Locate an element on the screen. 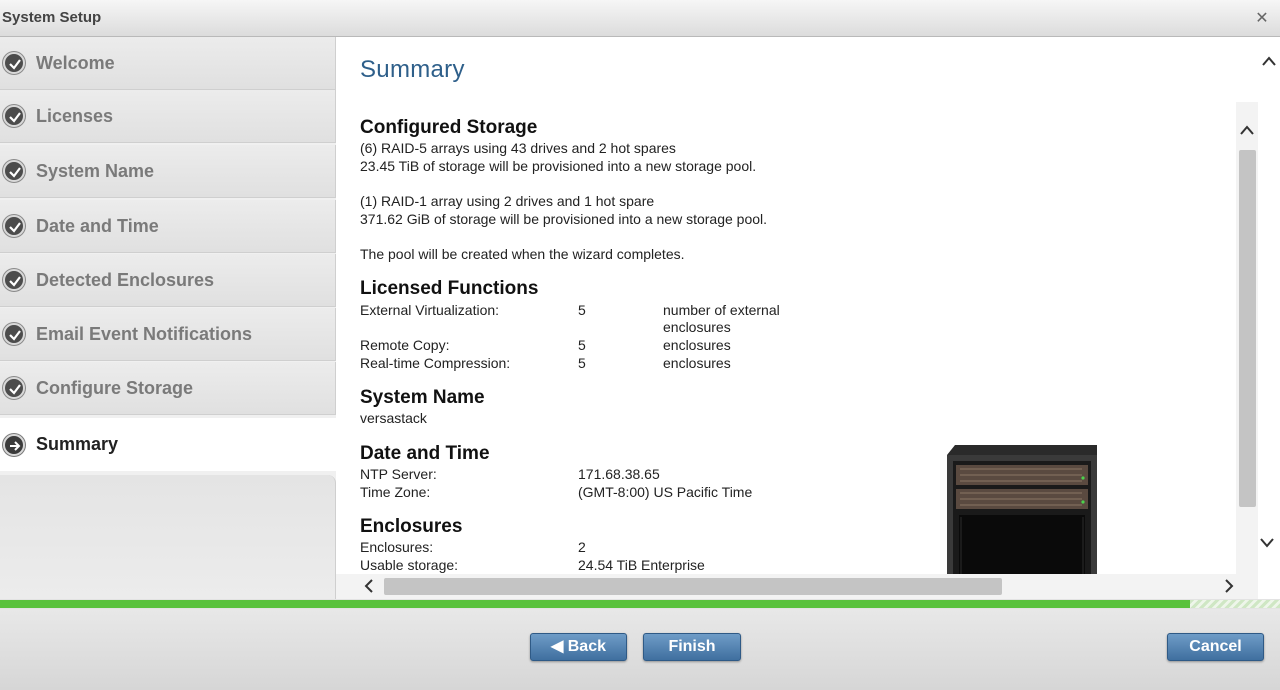 The height and width of the screenshot is (690, 1280). window-title: System Setup is located at coordinates (52, 17).